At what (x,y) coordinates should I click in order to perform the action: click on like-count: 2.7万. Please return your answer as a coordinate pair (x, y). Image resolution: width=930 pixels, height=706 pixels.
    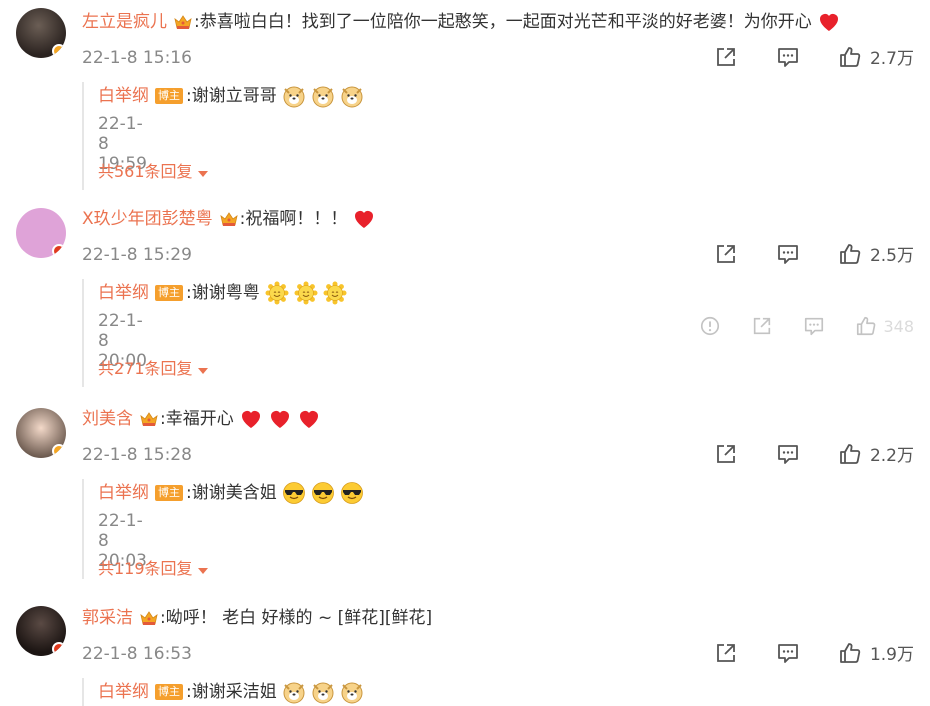
    Looking at the image, I should click on (891, 59).